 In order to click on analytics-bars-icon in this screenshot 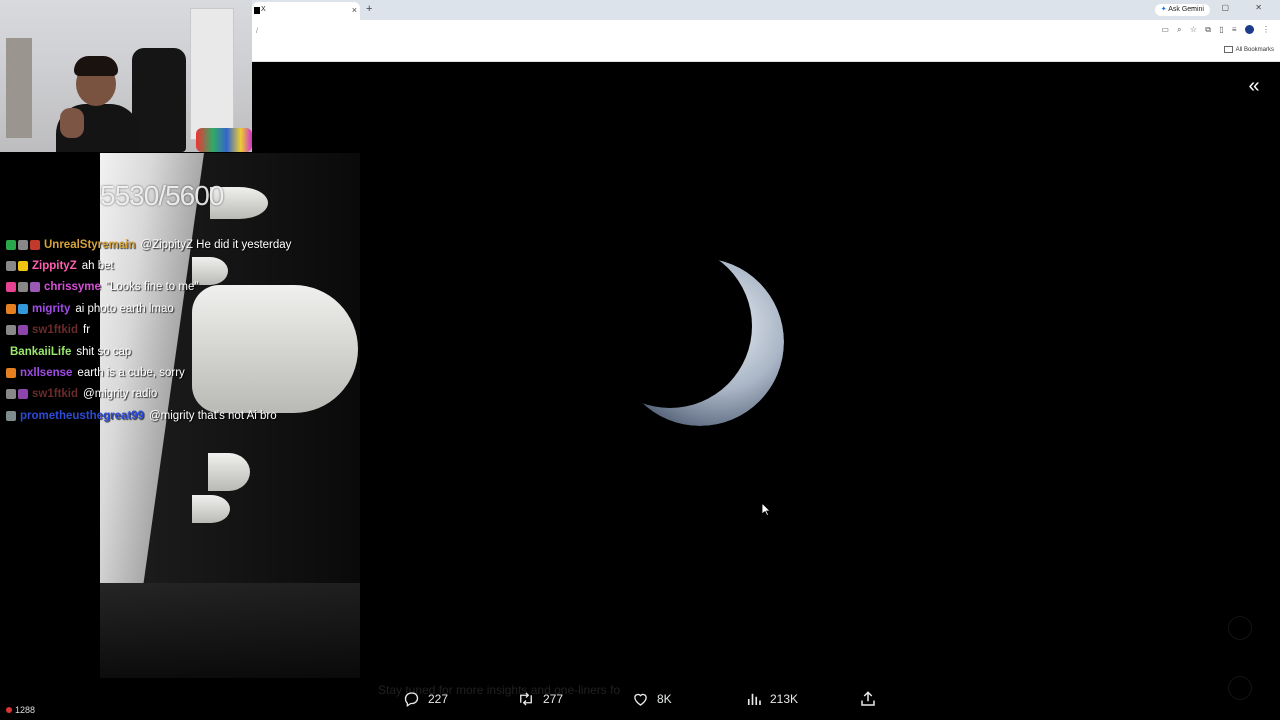, I will do `click(754, 699)`.